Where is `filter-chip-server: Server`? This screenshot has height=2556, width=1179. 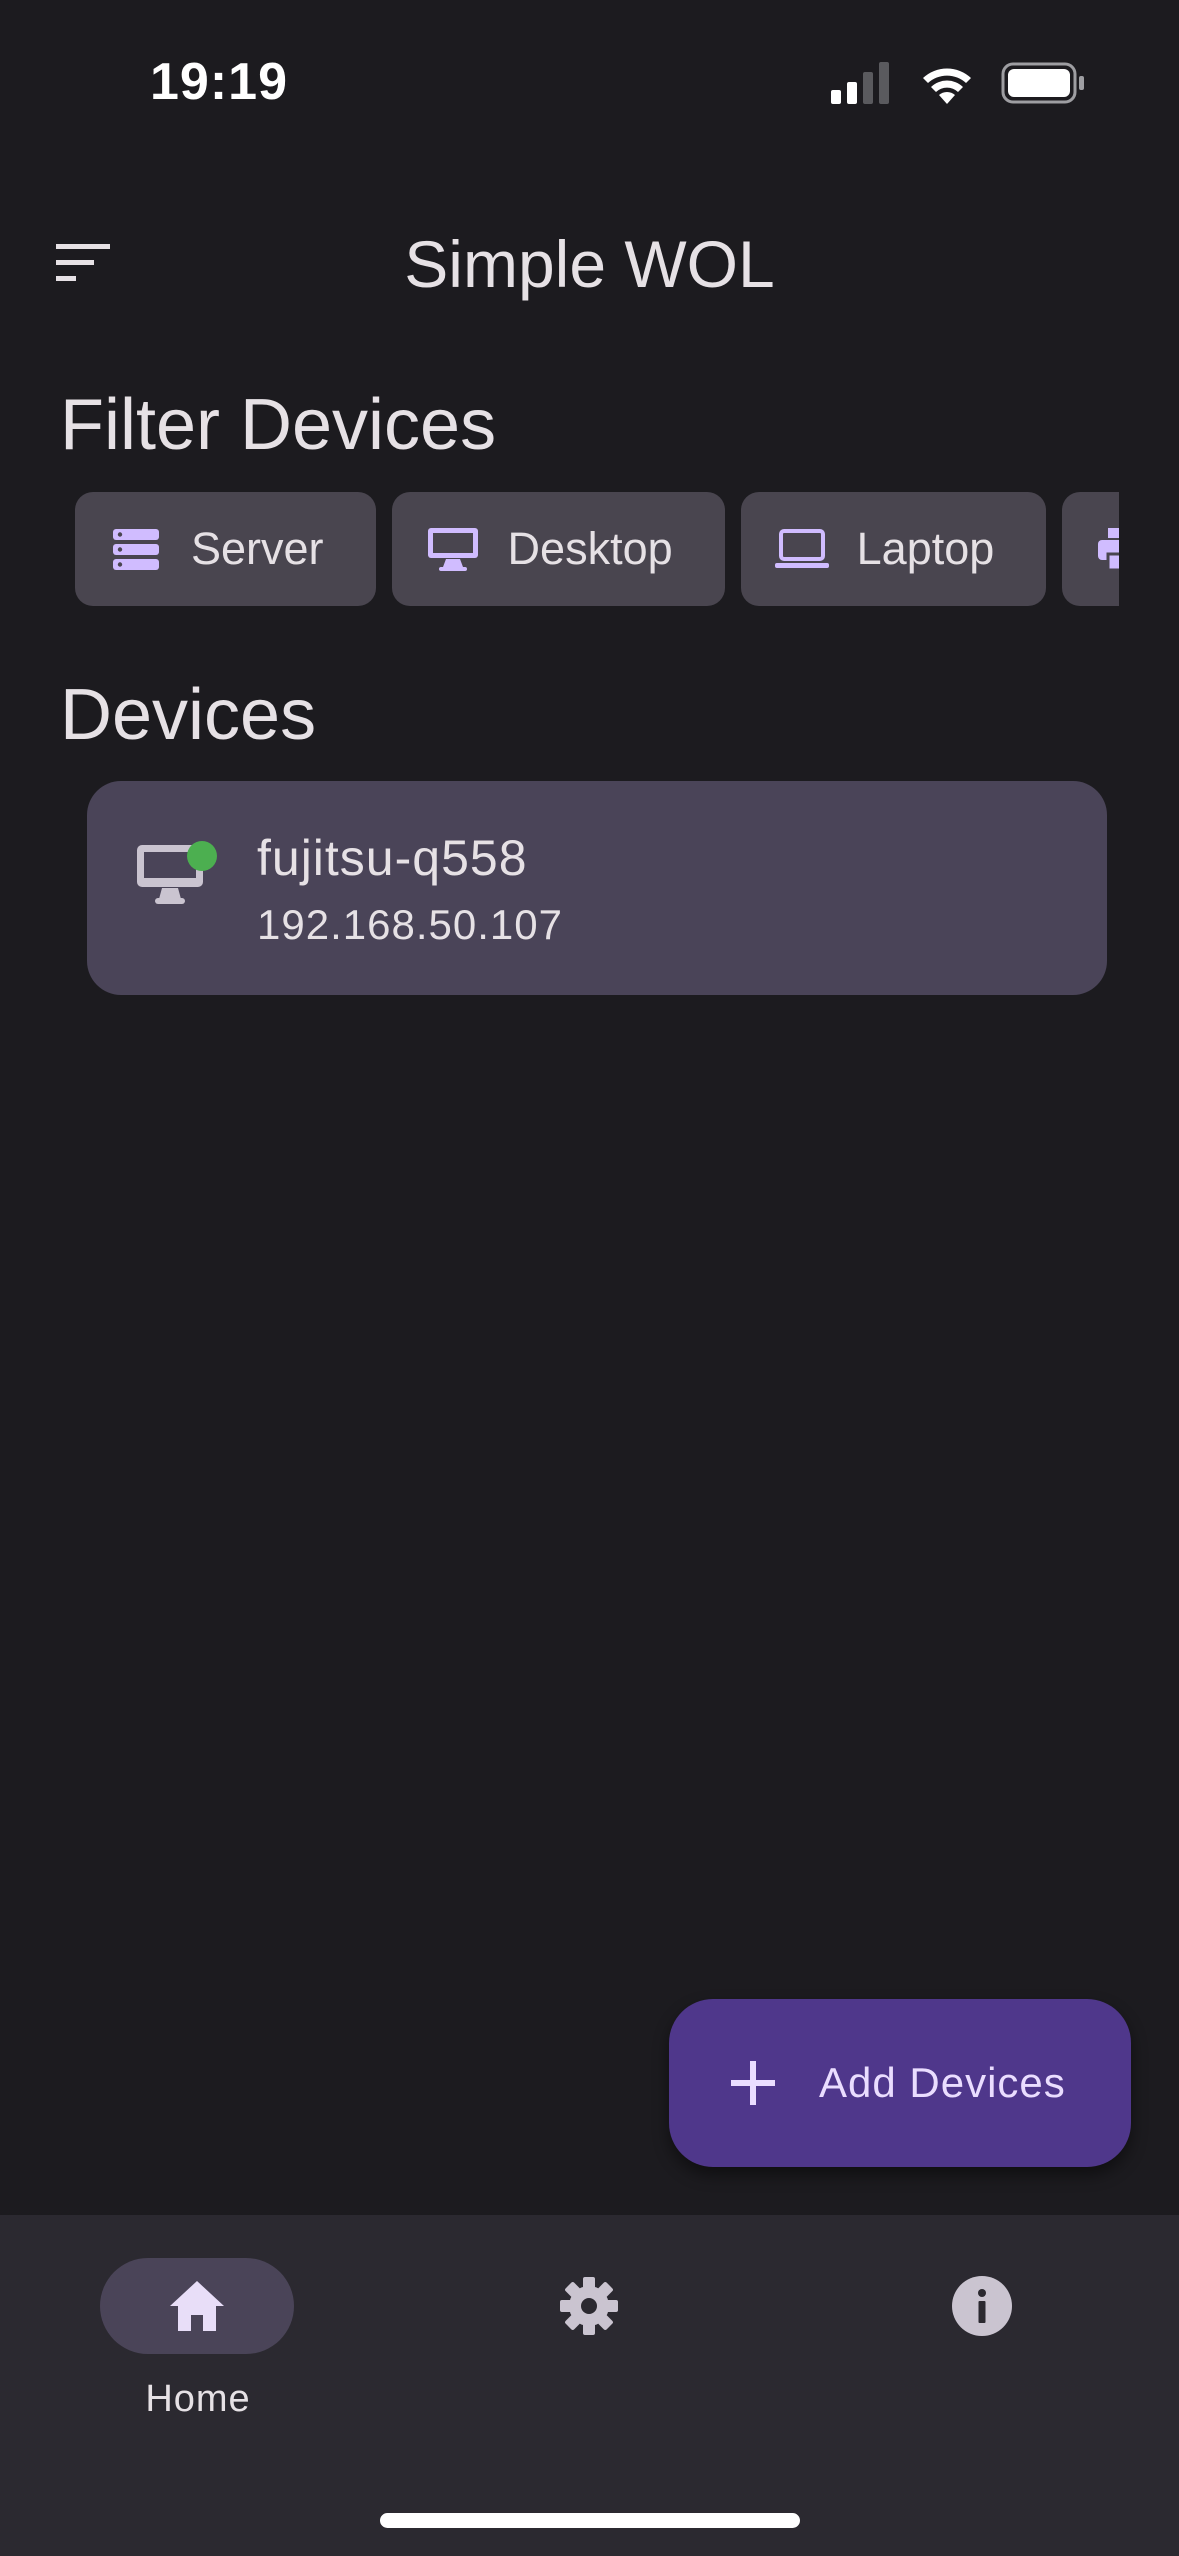 filter-chip-server: Server is located at coordinates (225, 549).